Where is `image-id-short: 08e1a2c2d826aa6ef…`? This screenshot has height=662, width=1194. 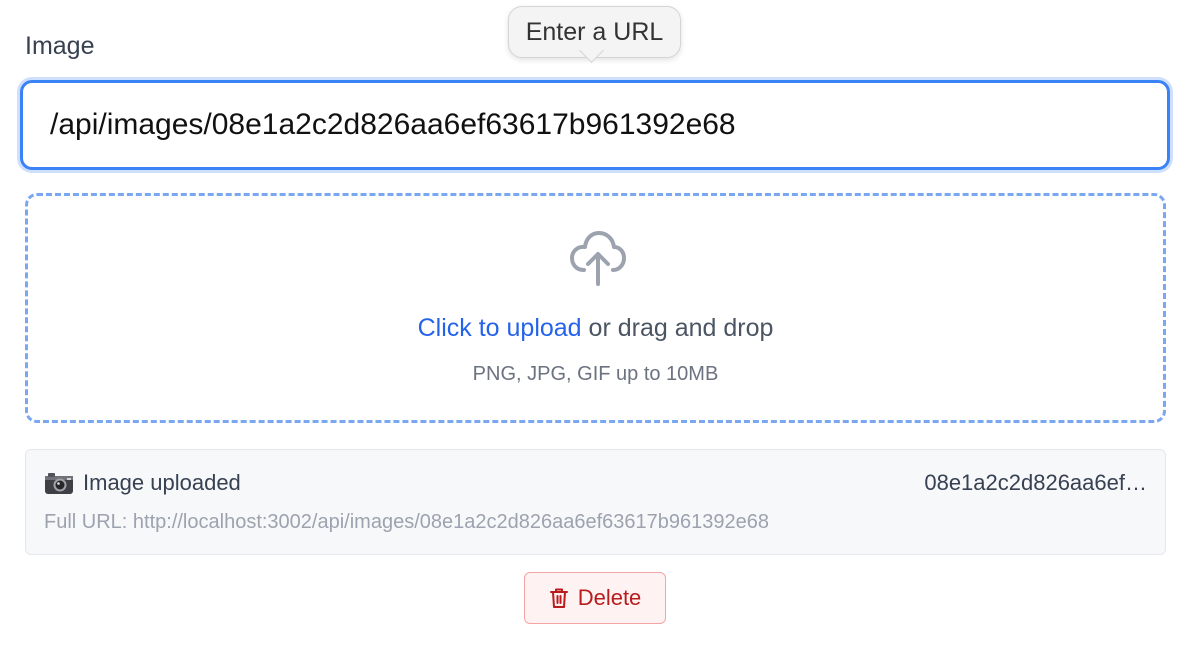
image-id-short: 08e1a2c2d826aa6ef… is located at coordinates (1035, 482).